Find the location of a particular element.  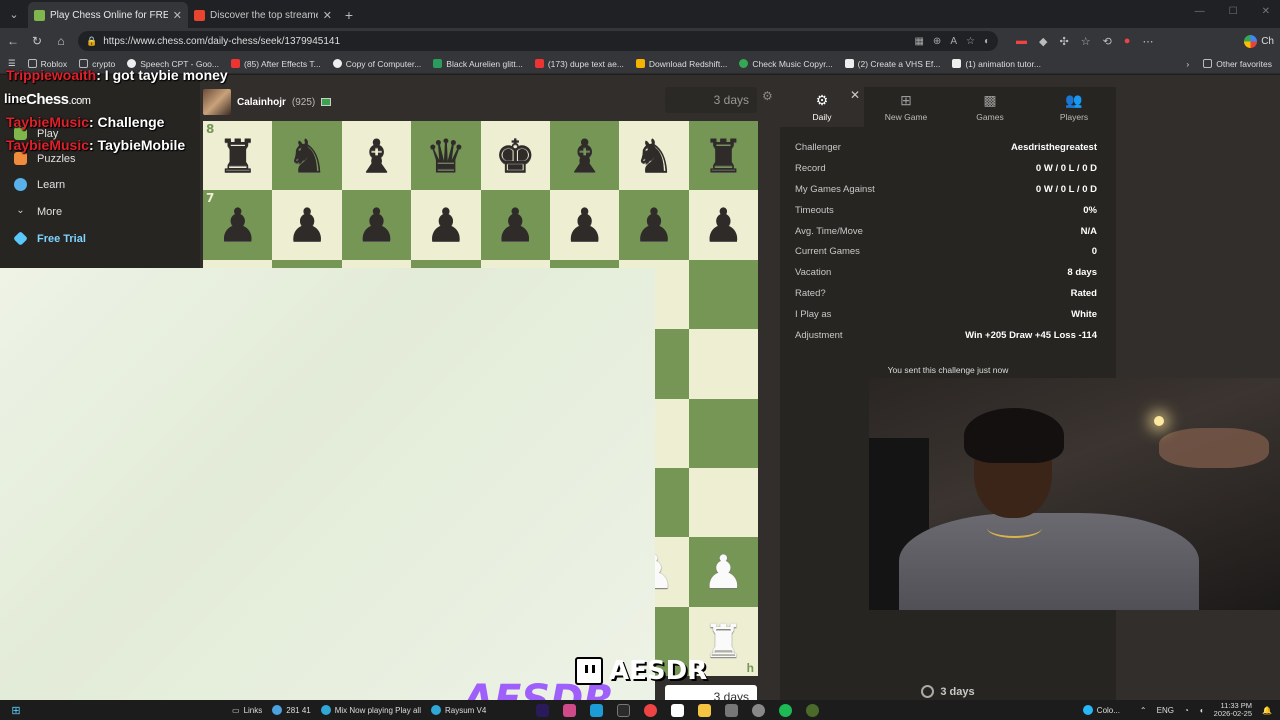

zoom-icon: ⊕ is located at coordinates (937, 41).